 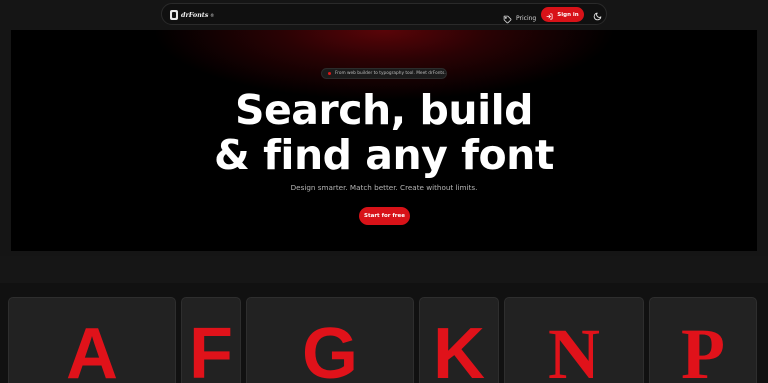 What do you see at coordinates (174, 15) in the screenshot?
I see `drfonts-logo-icon` at bounding box center [174, 15].